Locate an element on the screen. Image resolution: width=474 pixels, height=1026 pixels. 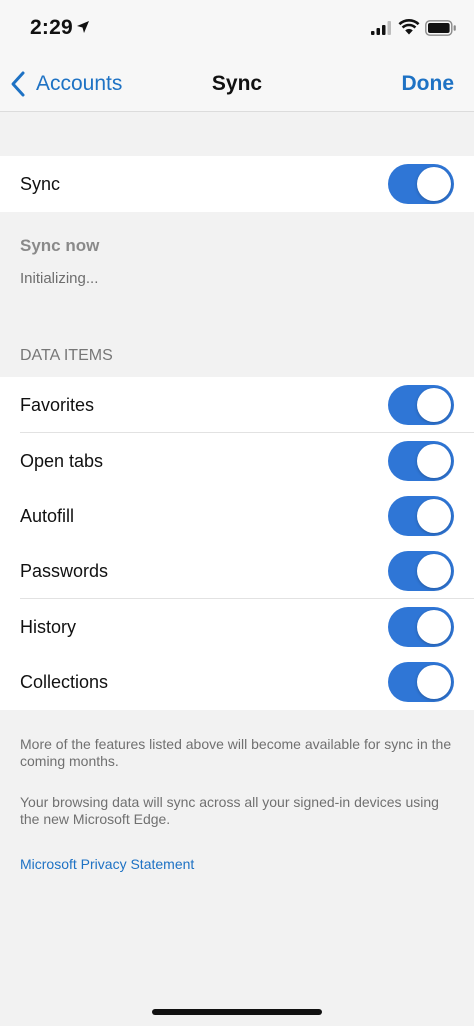
open-tabs-toggle is located at coordinates (421, 461).